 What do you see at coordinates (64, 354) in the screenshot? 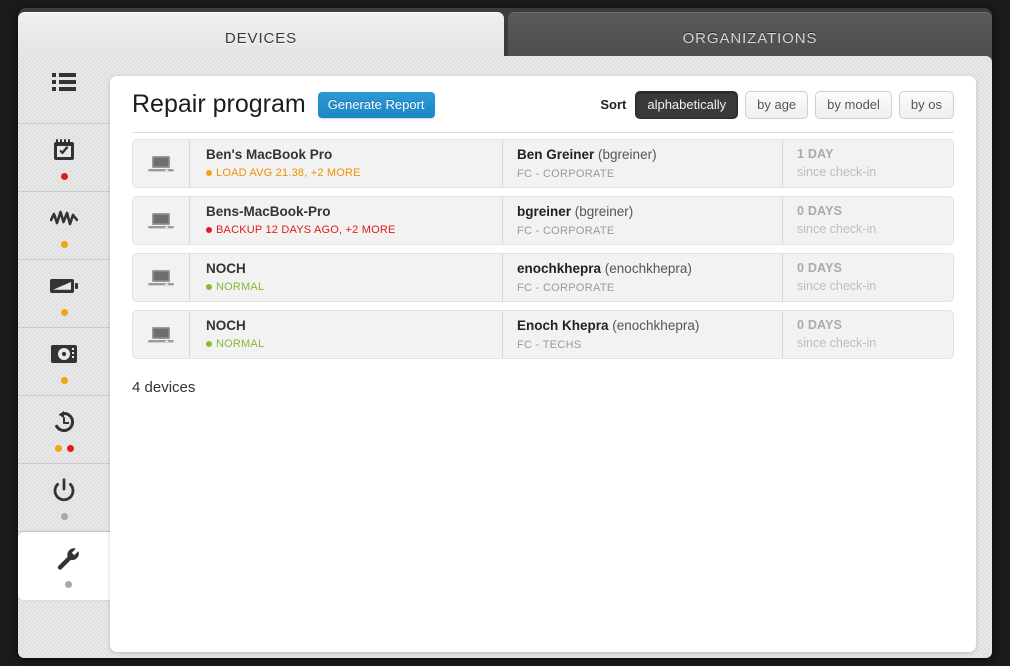
I see `hard-drive-icon` at bounding box center [64, 354].